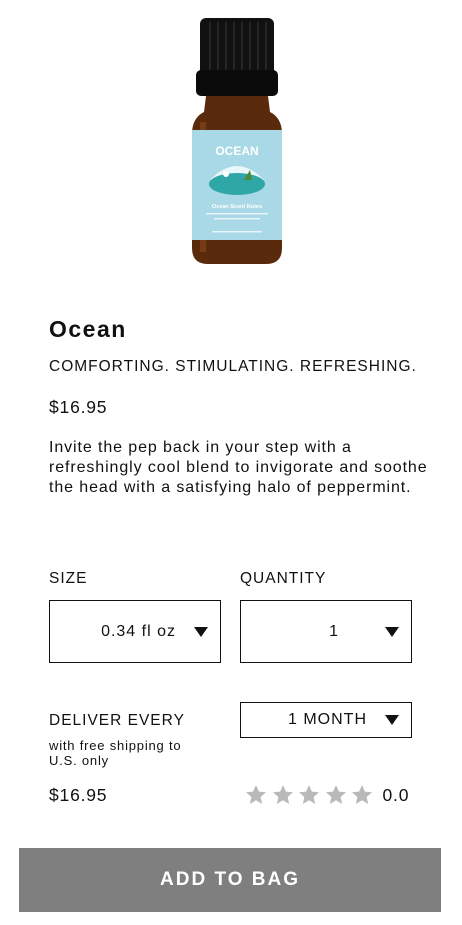 This screenshot has width=462, height=925. Describe the element at coordinates (78, 795) in the screenshot. I see `summary-price: $16.95` at that location.